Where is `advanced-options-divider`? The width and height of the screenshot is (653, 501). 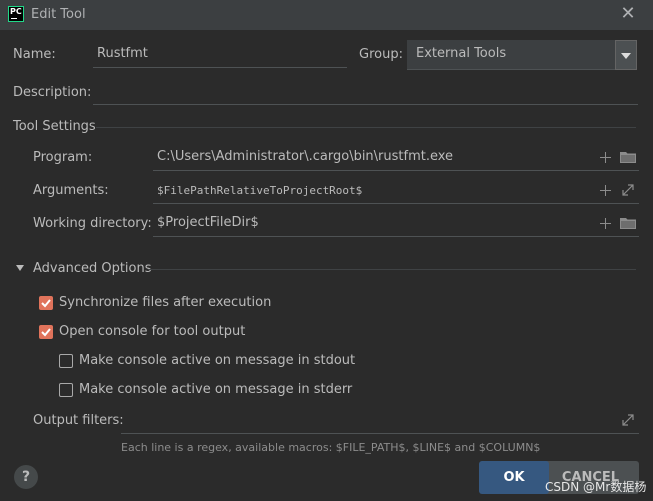 advanced-options-divider is located at coordinates (392, 269).